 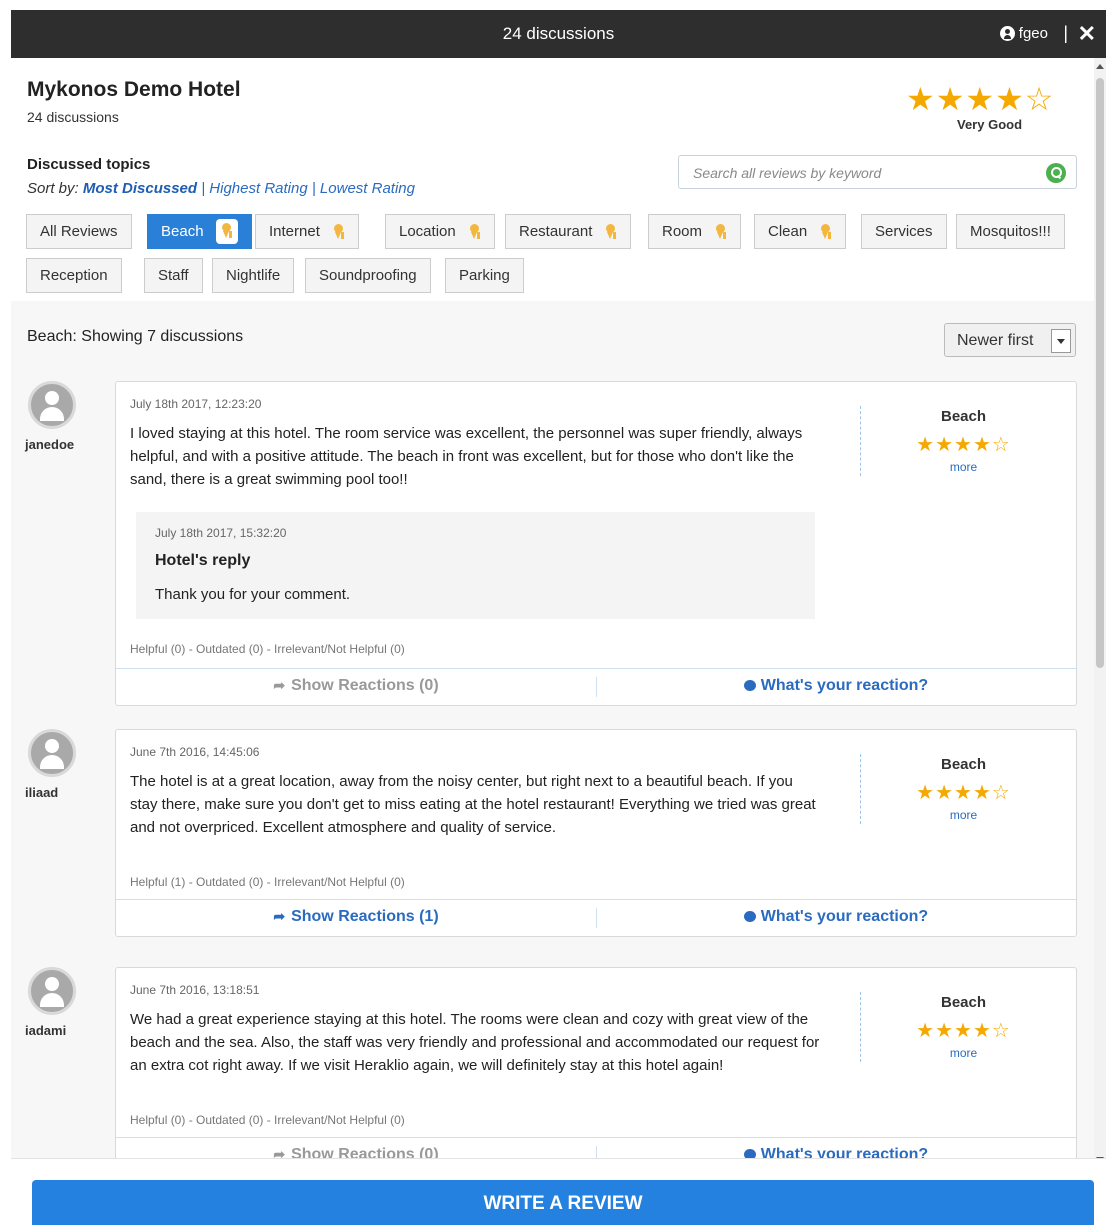 What do you see at coordinates (440, 231) in the screenshot?
I see `topic-chip: Location` at bounding box center [440, 231].